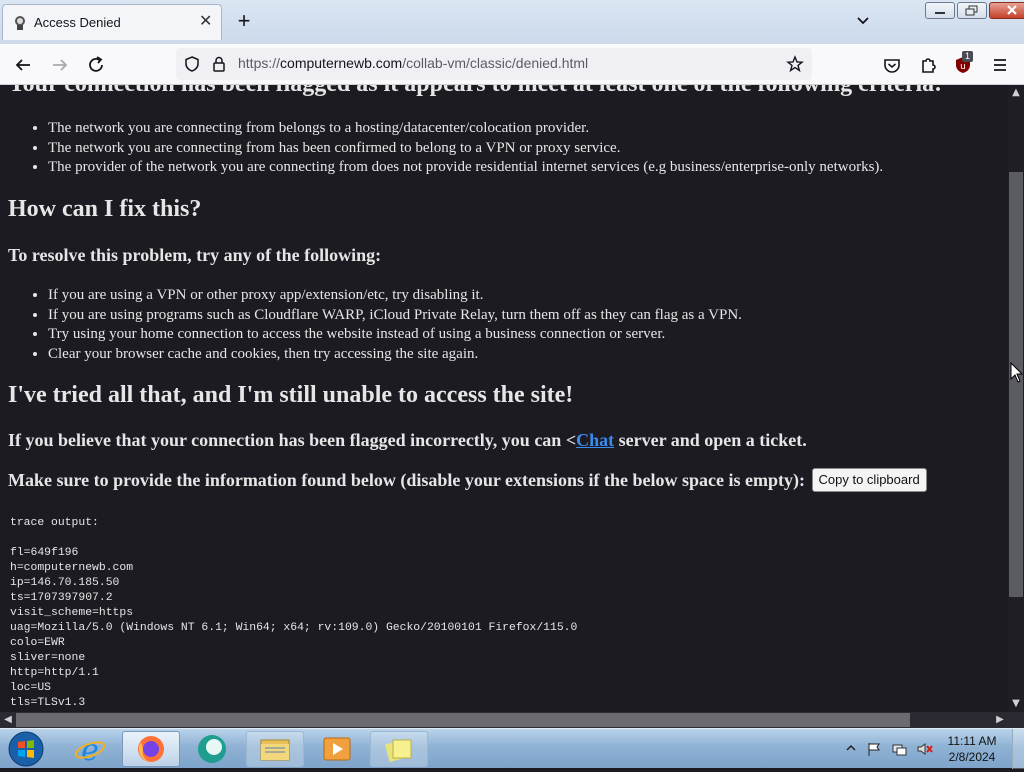 This screenshot has width=1024, height=772. I want to click on tab-access-denied: Access Denied ✕, so click(112, 22).